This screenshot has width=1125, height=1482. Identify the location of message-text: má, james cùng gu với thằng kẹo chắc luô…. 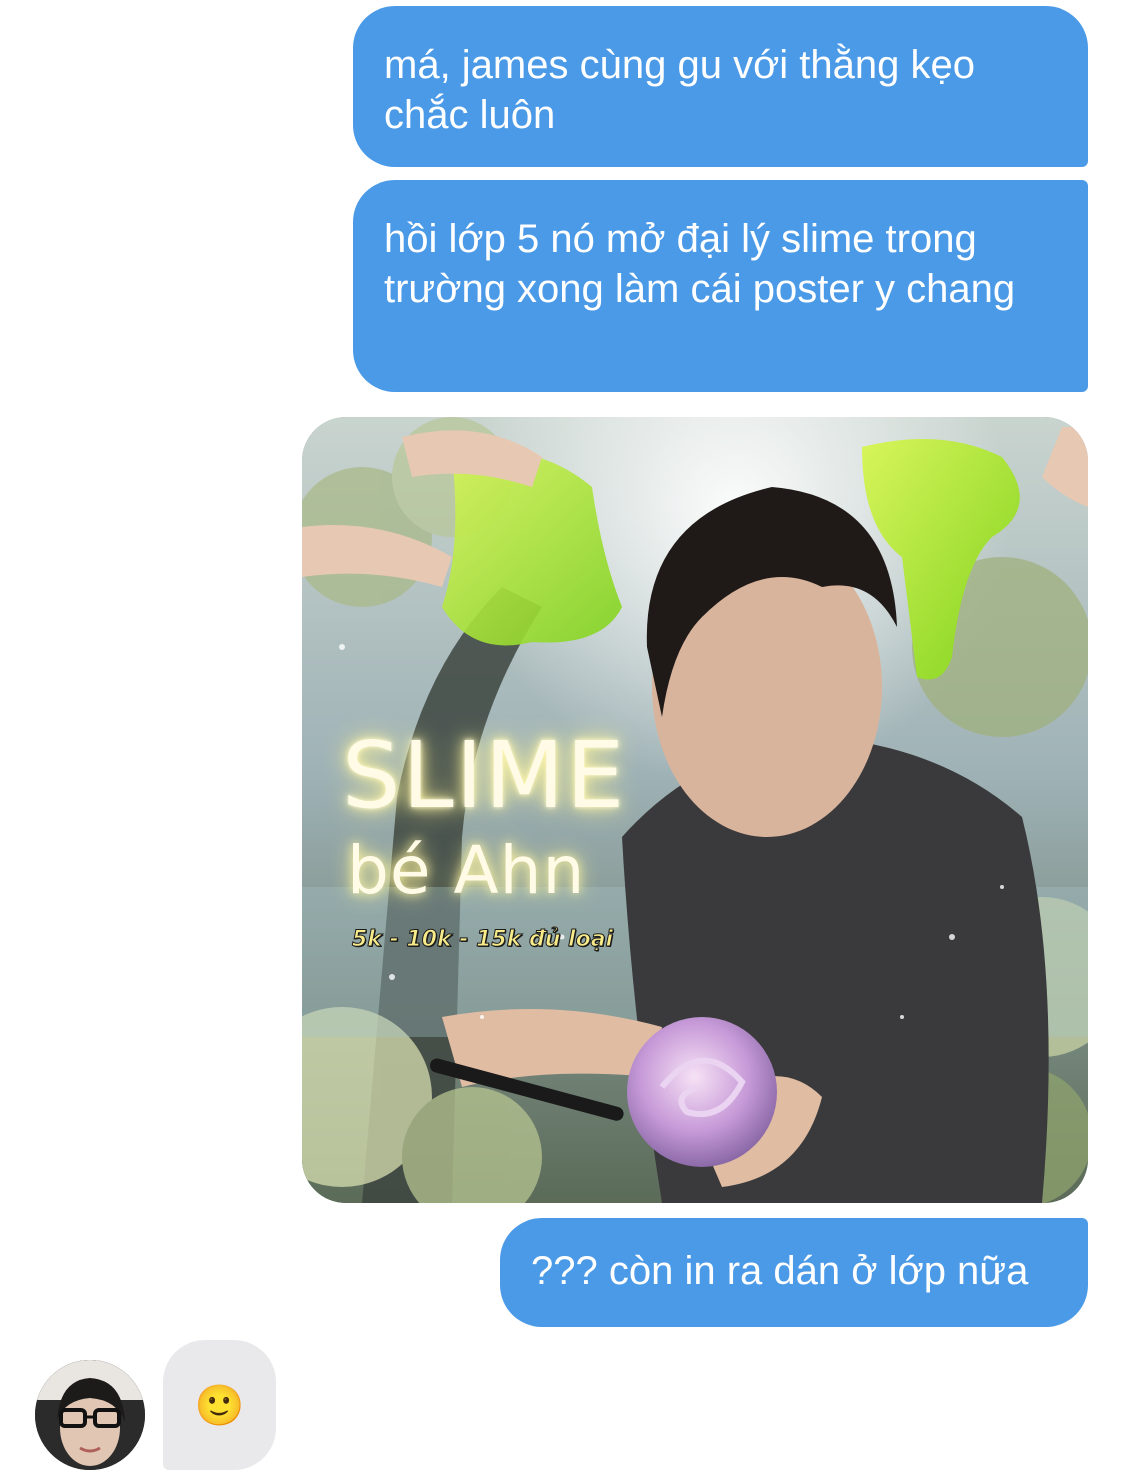
(679, 90).